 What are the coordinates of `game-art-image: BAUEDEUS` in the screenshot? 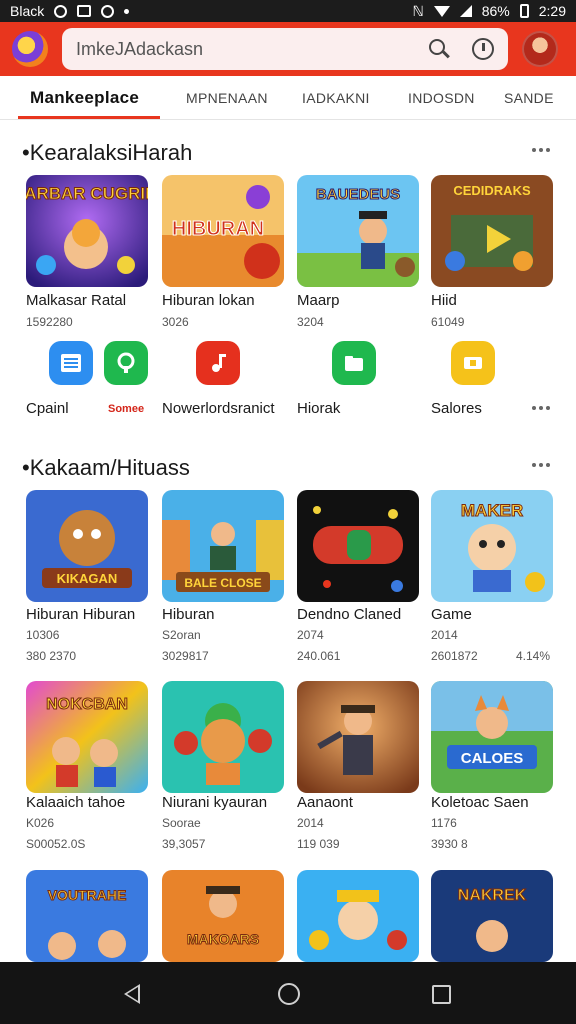 It's located at (358, 231).